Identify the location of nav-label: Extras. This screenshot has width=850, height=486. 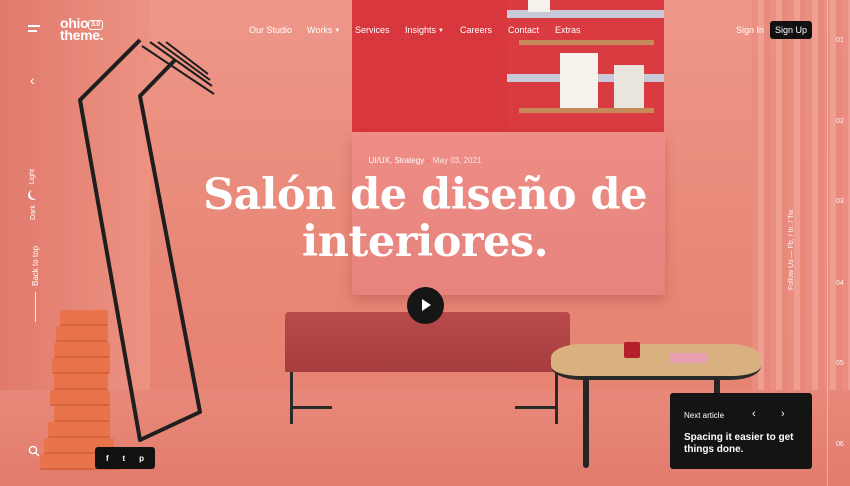
(568, 30).